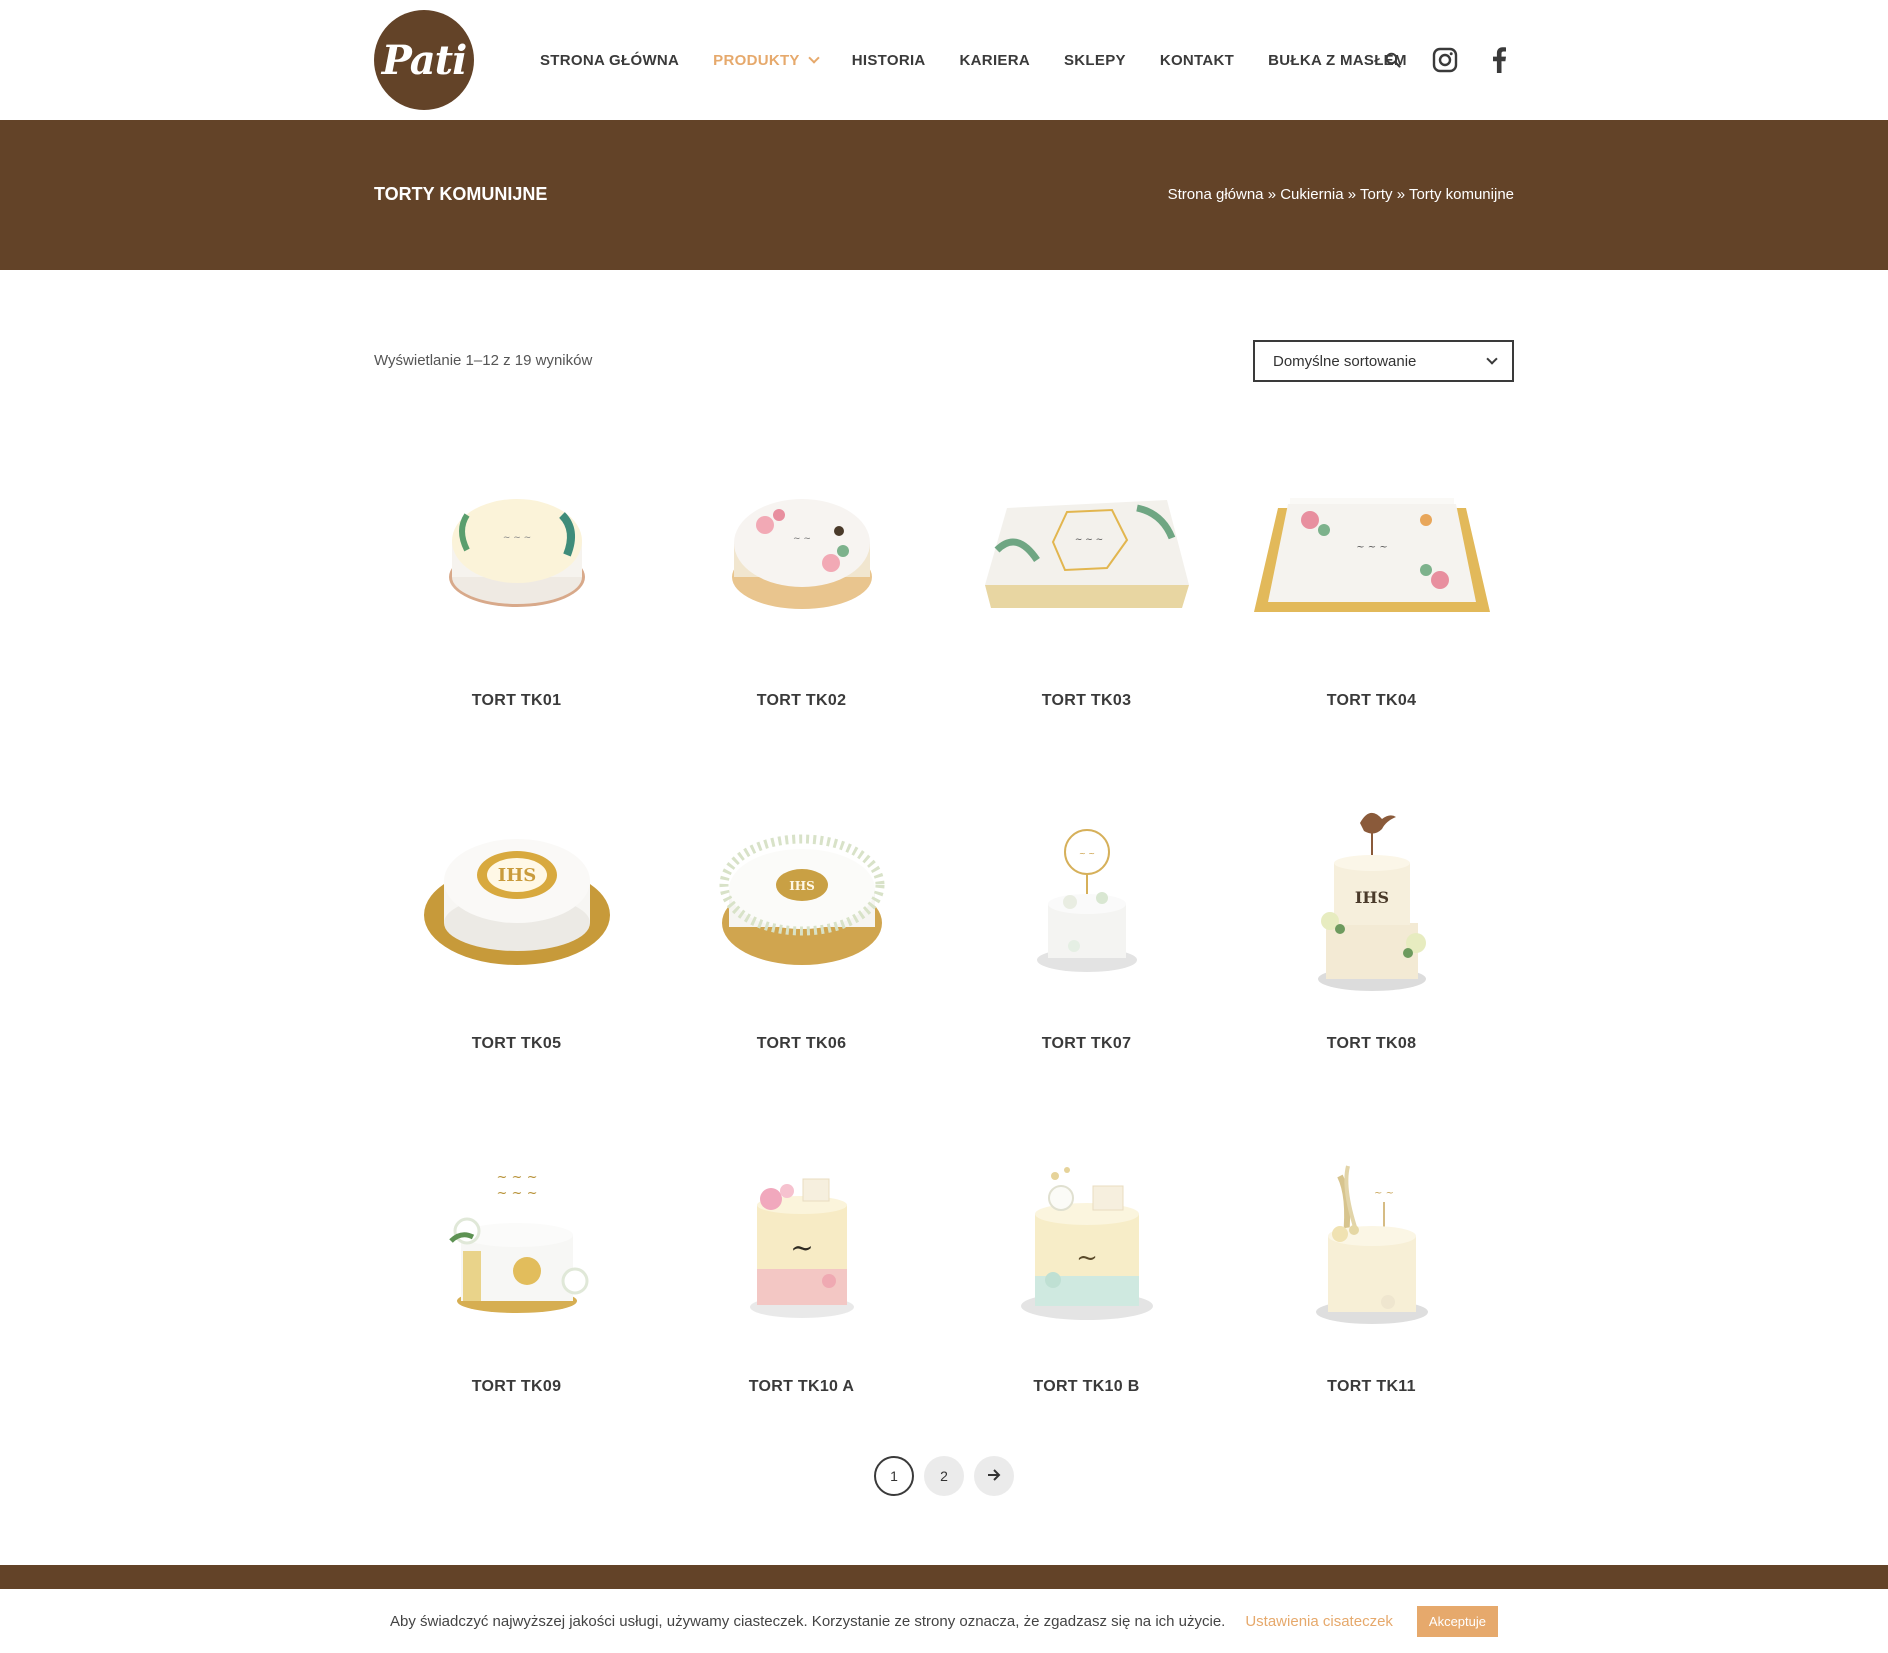  What do you see at coordinates (461, 194) in the screenshot?
I see `page-title: TORTY KOMUNIJNE` at bounding box center [461, 194].